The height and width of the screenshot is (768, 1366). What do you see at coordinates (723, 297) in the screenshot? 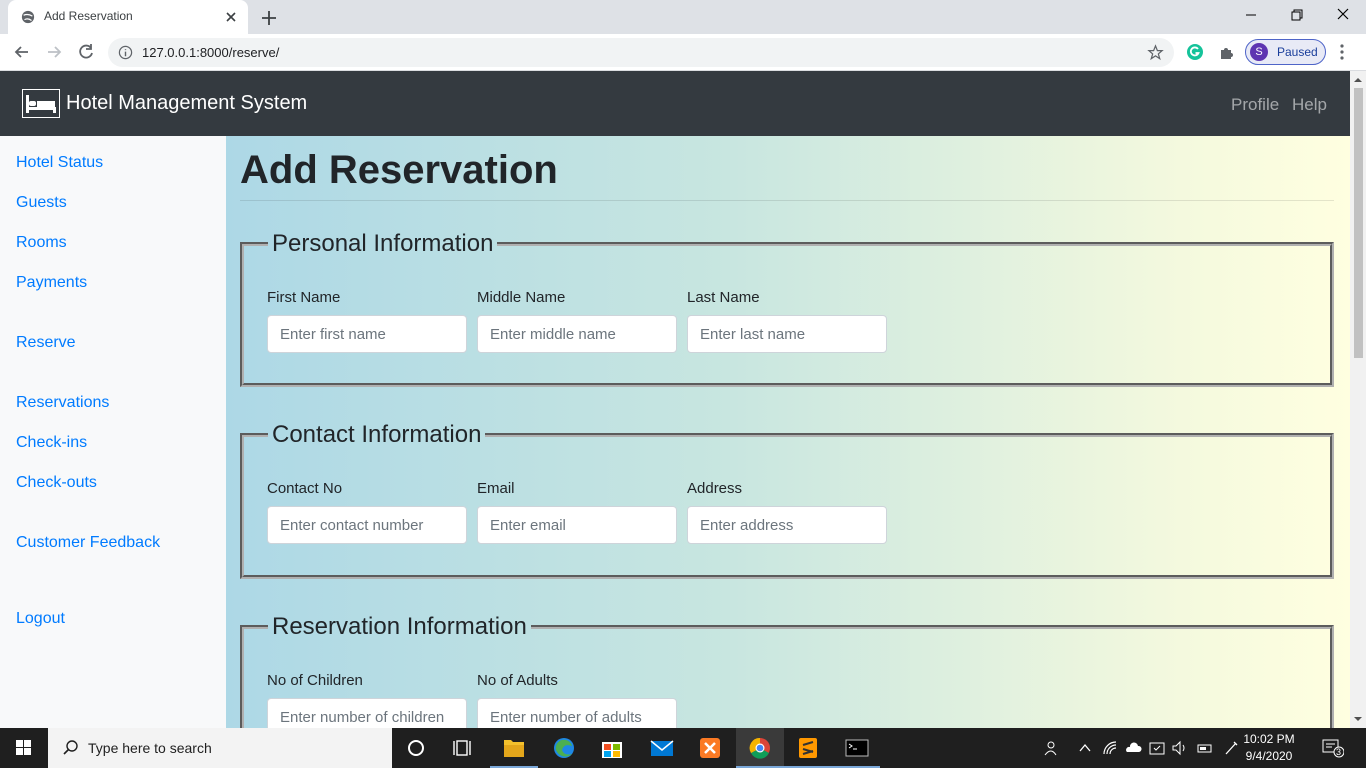
I see `last-name-label: Last Name` at bounding box center [723, 297].